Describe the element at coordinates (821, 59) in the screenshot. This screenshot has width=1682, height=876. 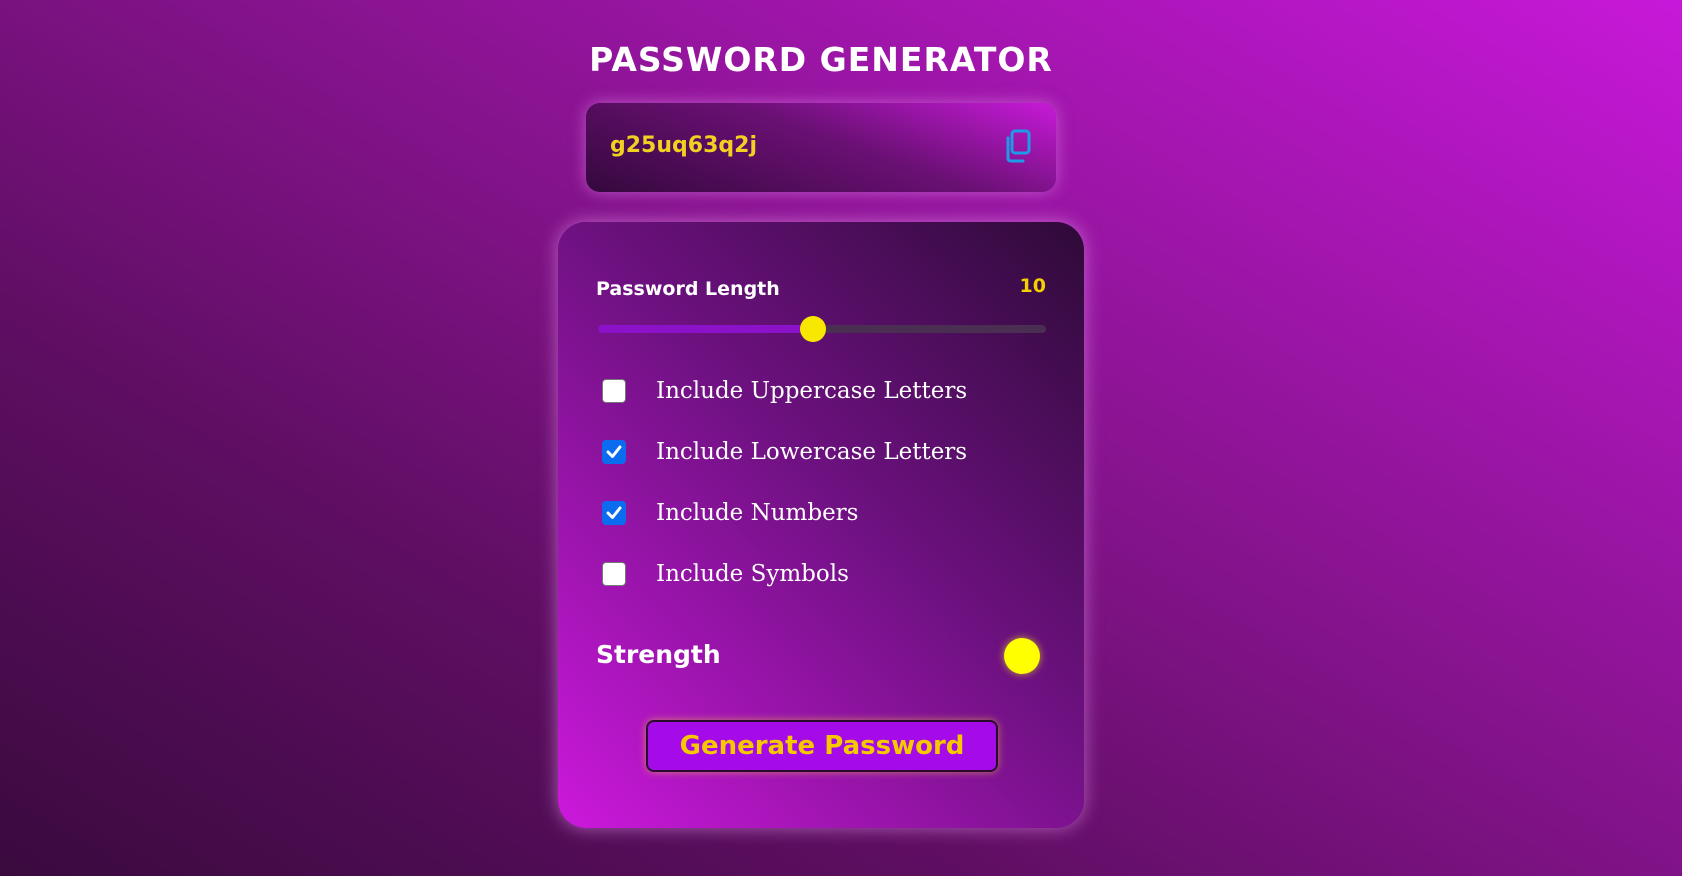
I see `page-title: PASSWORD GENERATOR` at that location.